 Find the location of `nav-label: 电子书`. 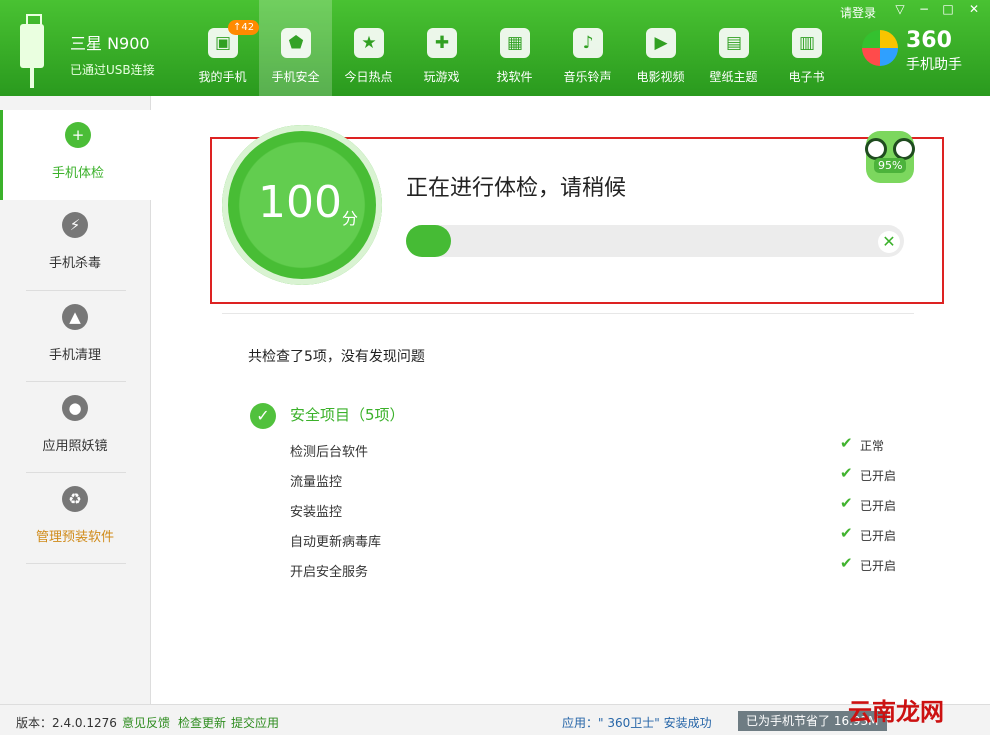

nav-label: 电子书 is located at coordinates (806, 77).